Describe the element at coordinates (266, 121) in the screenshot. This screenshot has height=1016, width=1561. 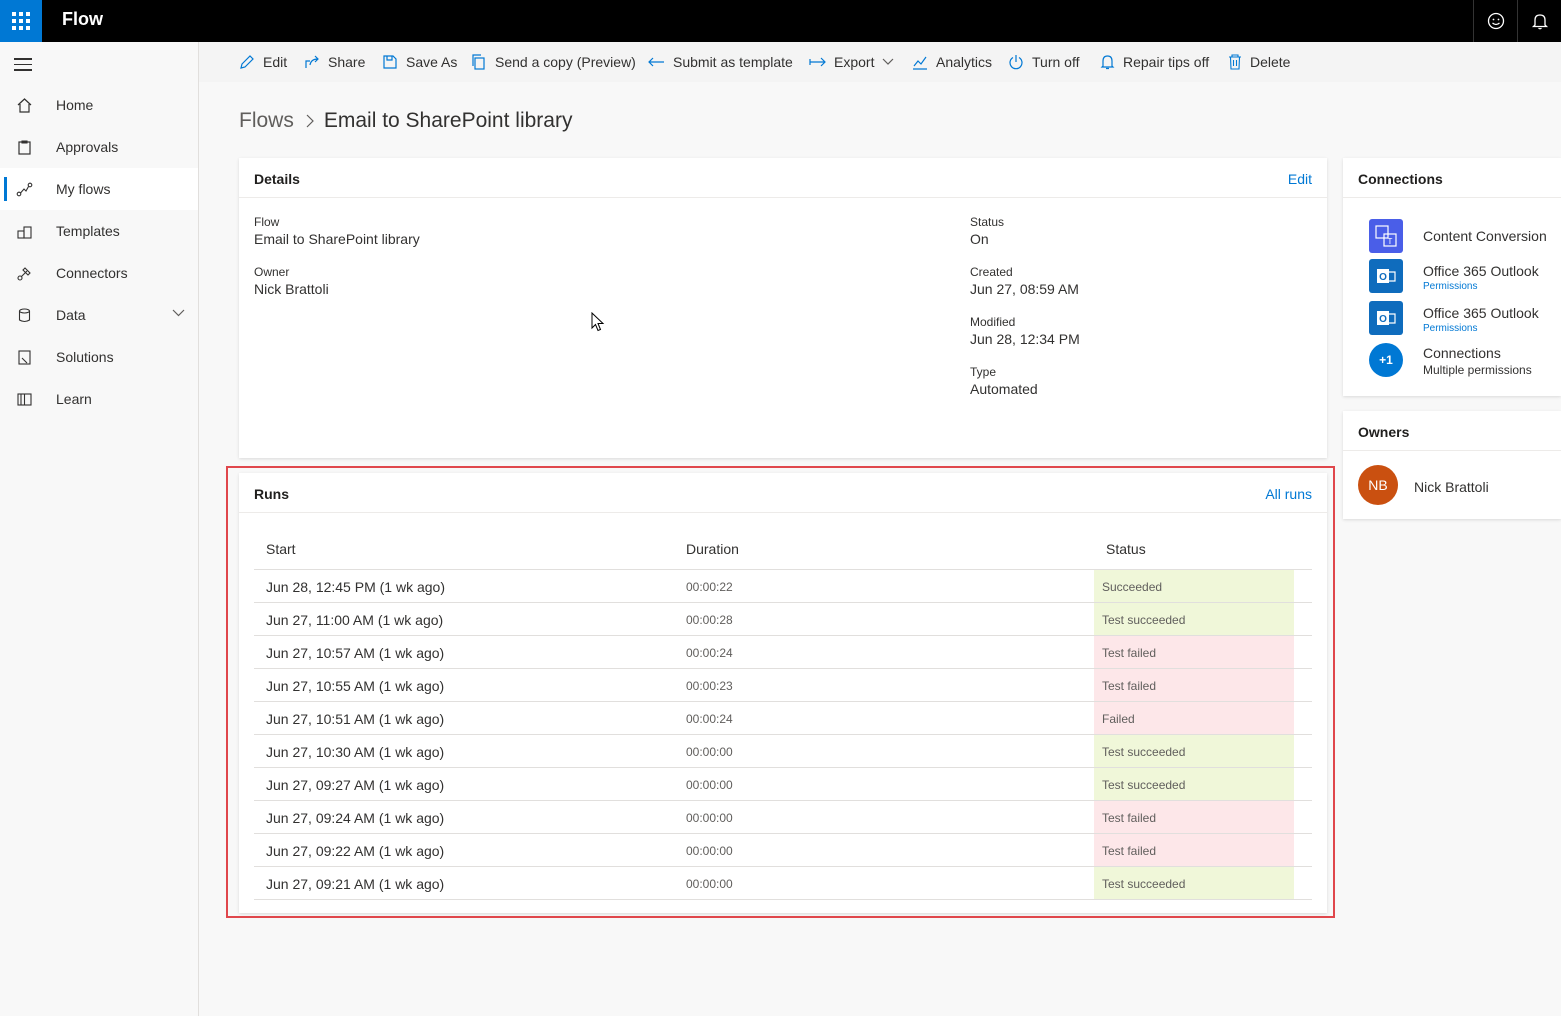
I see `breadcrumb-flows-link: Flows` at that location.